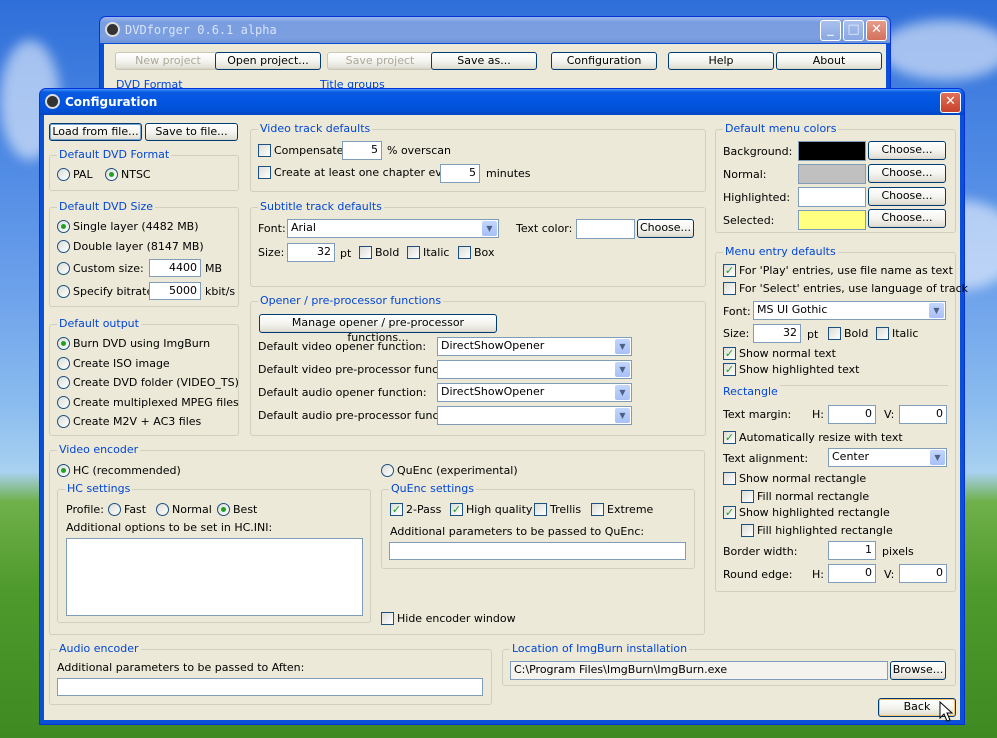  Describe the element at coordinates (923, 414) in the screenshot. I see `margin-v-input: 0` at that location.